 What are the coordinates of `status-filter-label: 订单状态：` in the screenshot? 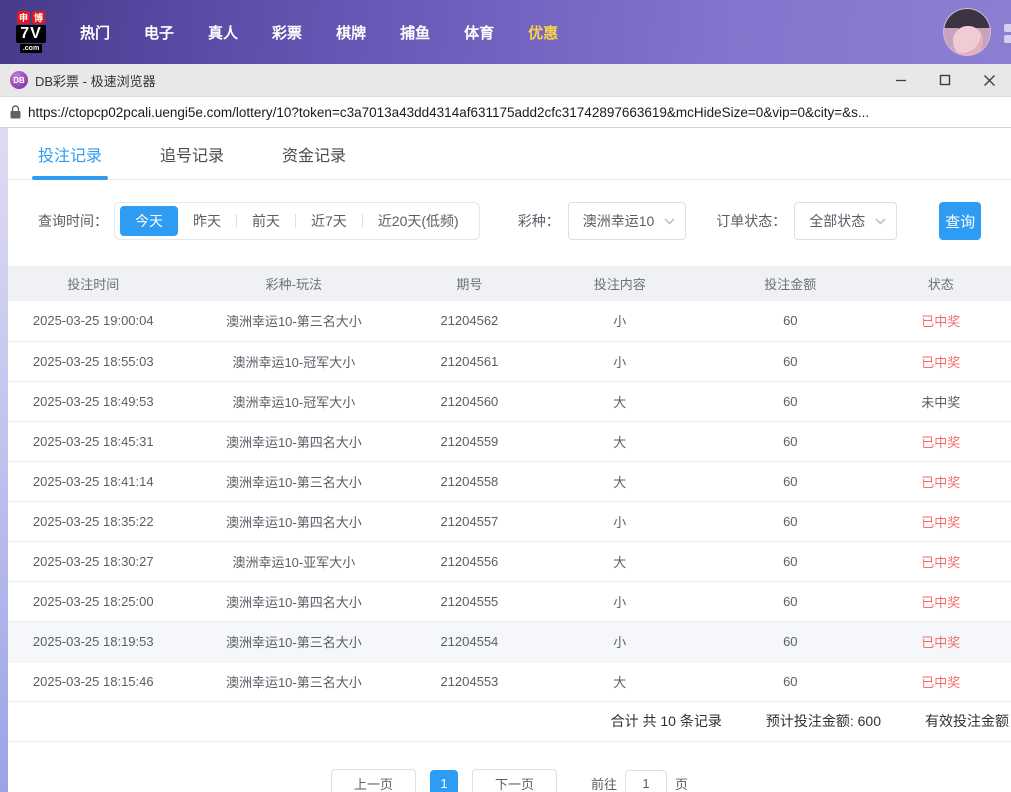 It's located at (751, 221).